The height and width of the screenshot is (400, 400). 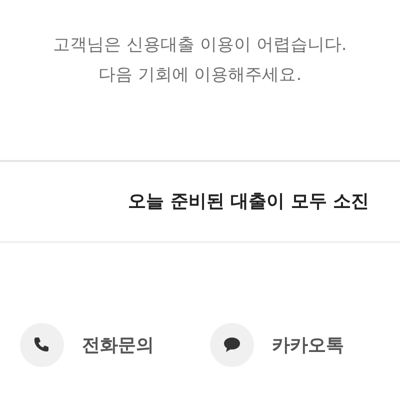 What do you see at coordinates (249, 202) in the screenshot?
I see `notice-text: 오늘 준비된 대출이 모두 소진` at bounding box center [249, 202].